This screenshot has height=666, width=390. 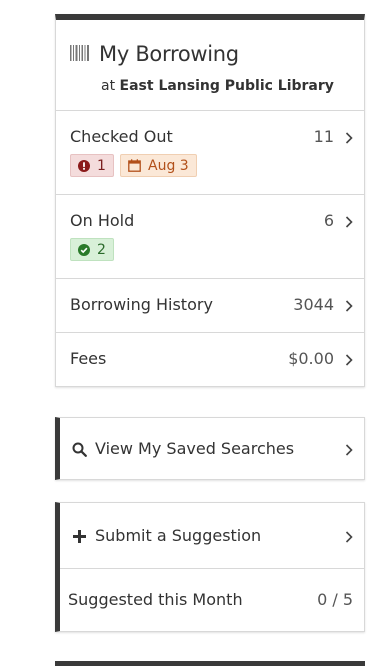 What do you see at coordinates (84, 249) in the screenshot?
I see `check-circle-icon` at bounding box center [84, 249].